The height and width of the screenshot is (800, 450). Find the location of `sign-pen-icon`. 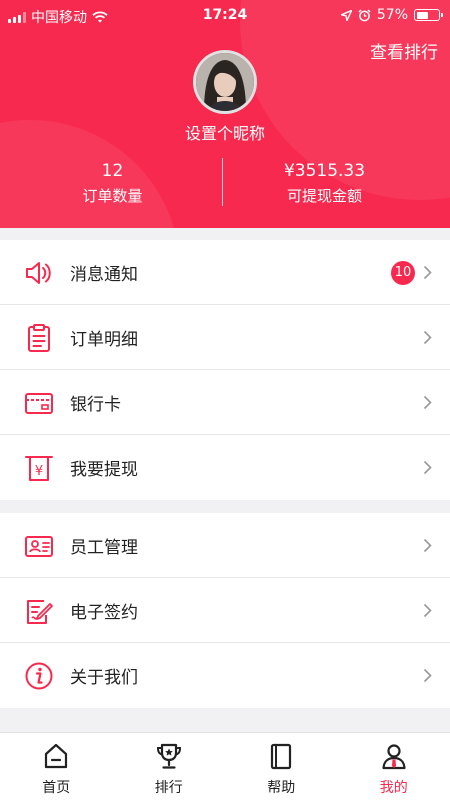

sign-pen-icon is located at coordinates (40, 612).